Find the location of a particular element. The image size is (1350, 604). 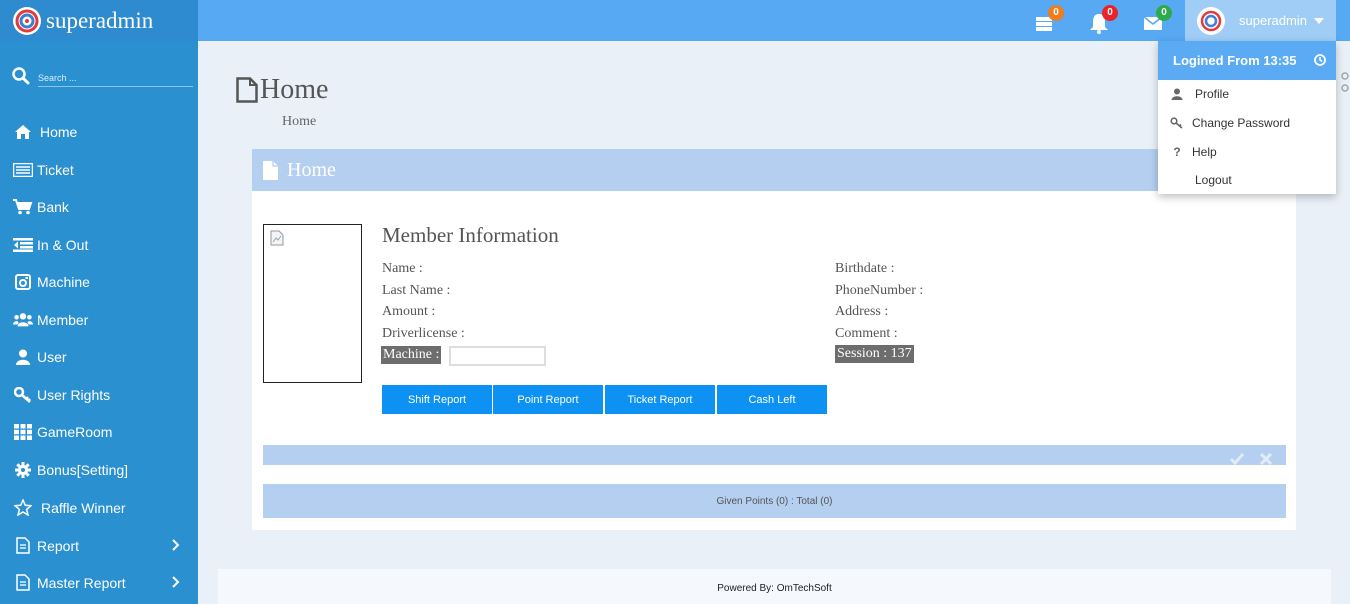

close-icon is located at coordinates (1266, 459).